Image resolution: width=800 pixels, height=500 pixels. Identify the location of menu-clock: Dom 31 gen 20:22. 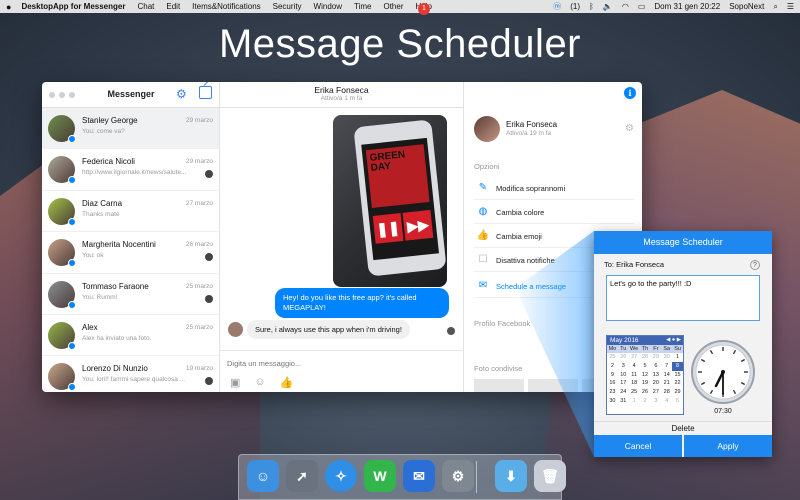
(687, 6).